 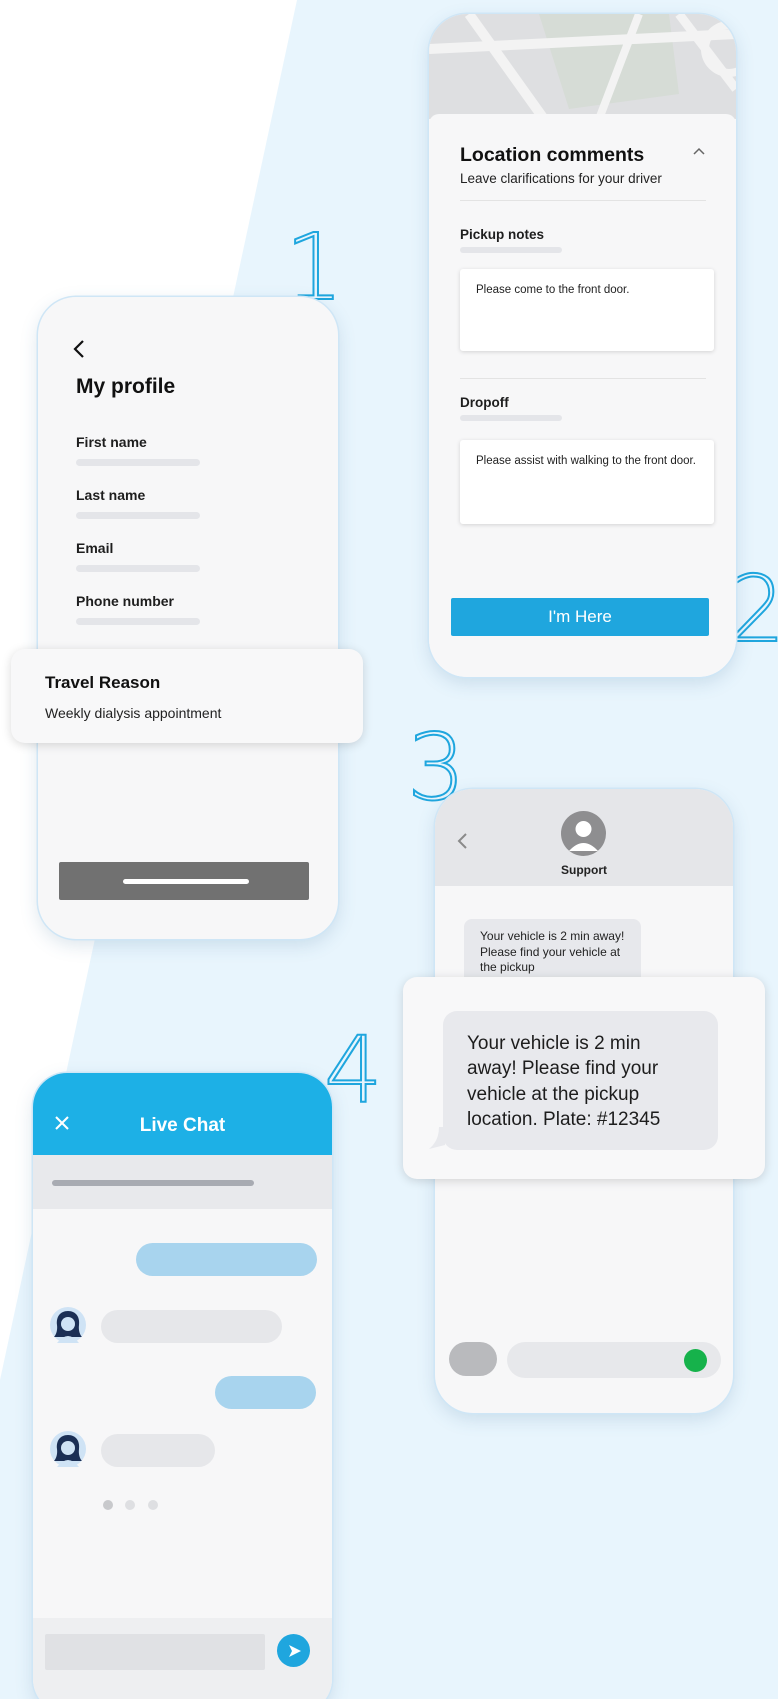 I want to click on first-name-field, so click(x=138, y=462).